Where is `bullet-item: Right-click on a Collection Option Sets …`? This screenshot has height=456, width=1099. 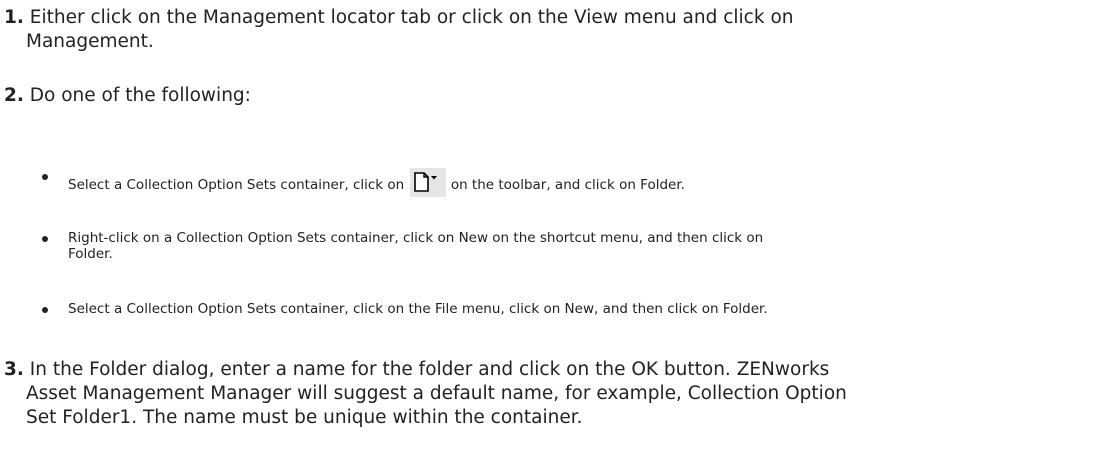 bullet-item: Right-click on a Collection Option Sets … is located at coordinates (552, 246).